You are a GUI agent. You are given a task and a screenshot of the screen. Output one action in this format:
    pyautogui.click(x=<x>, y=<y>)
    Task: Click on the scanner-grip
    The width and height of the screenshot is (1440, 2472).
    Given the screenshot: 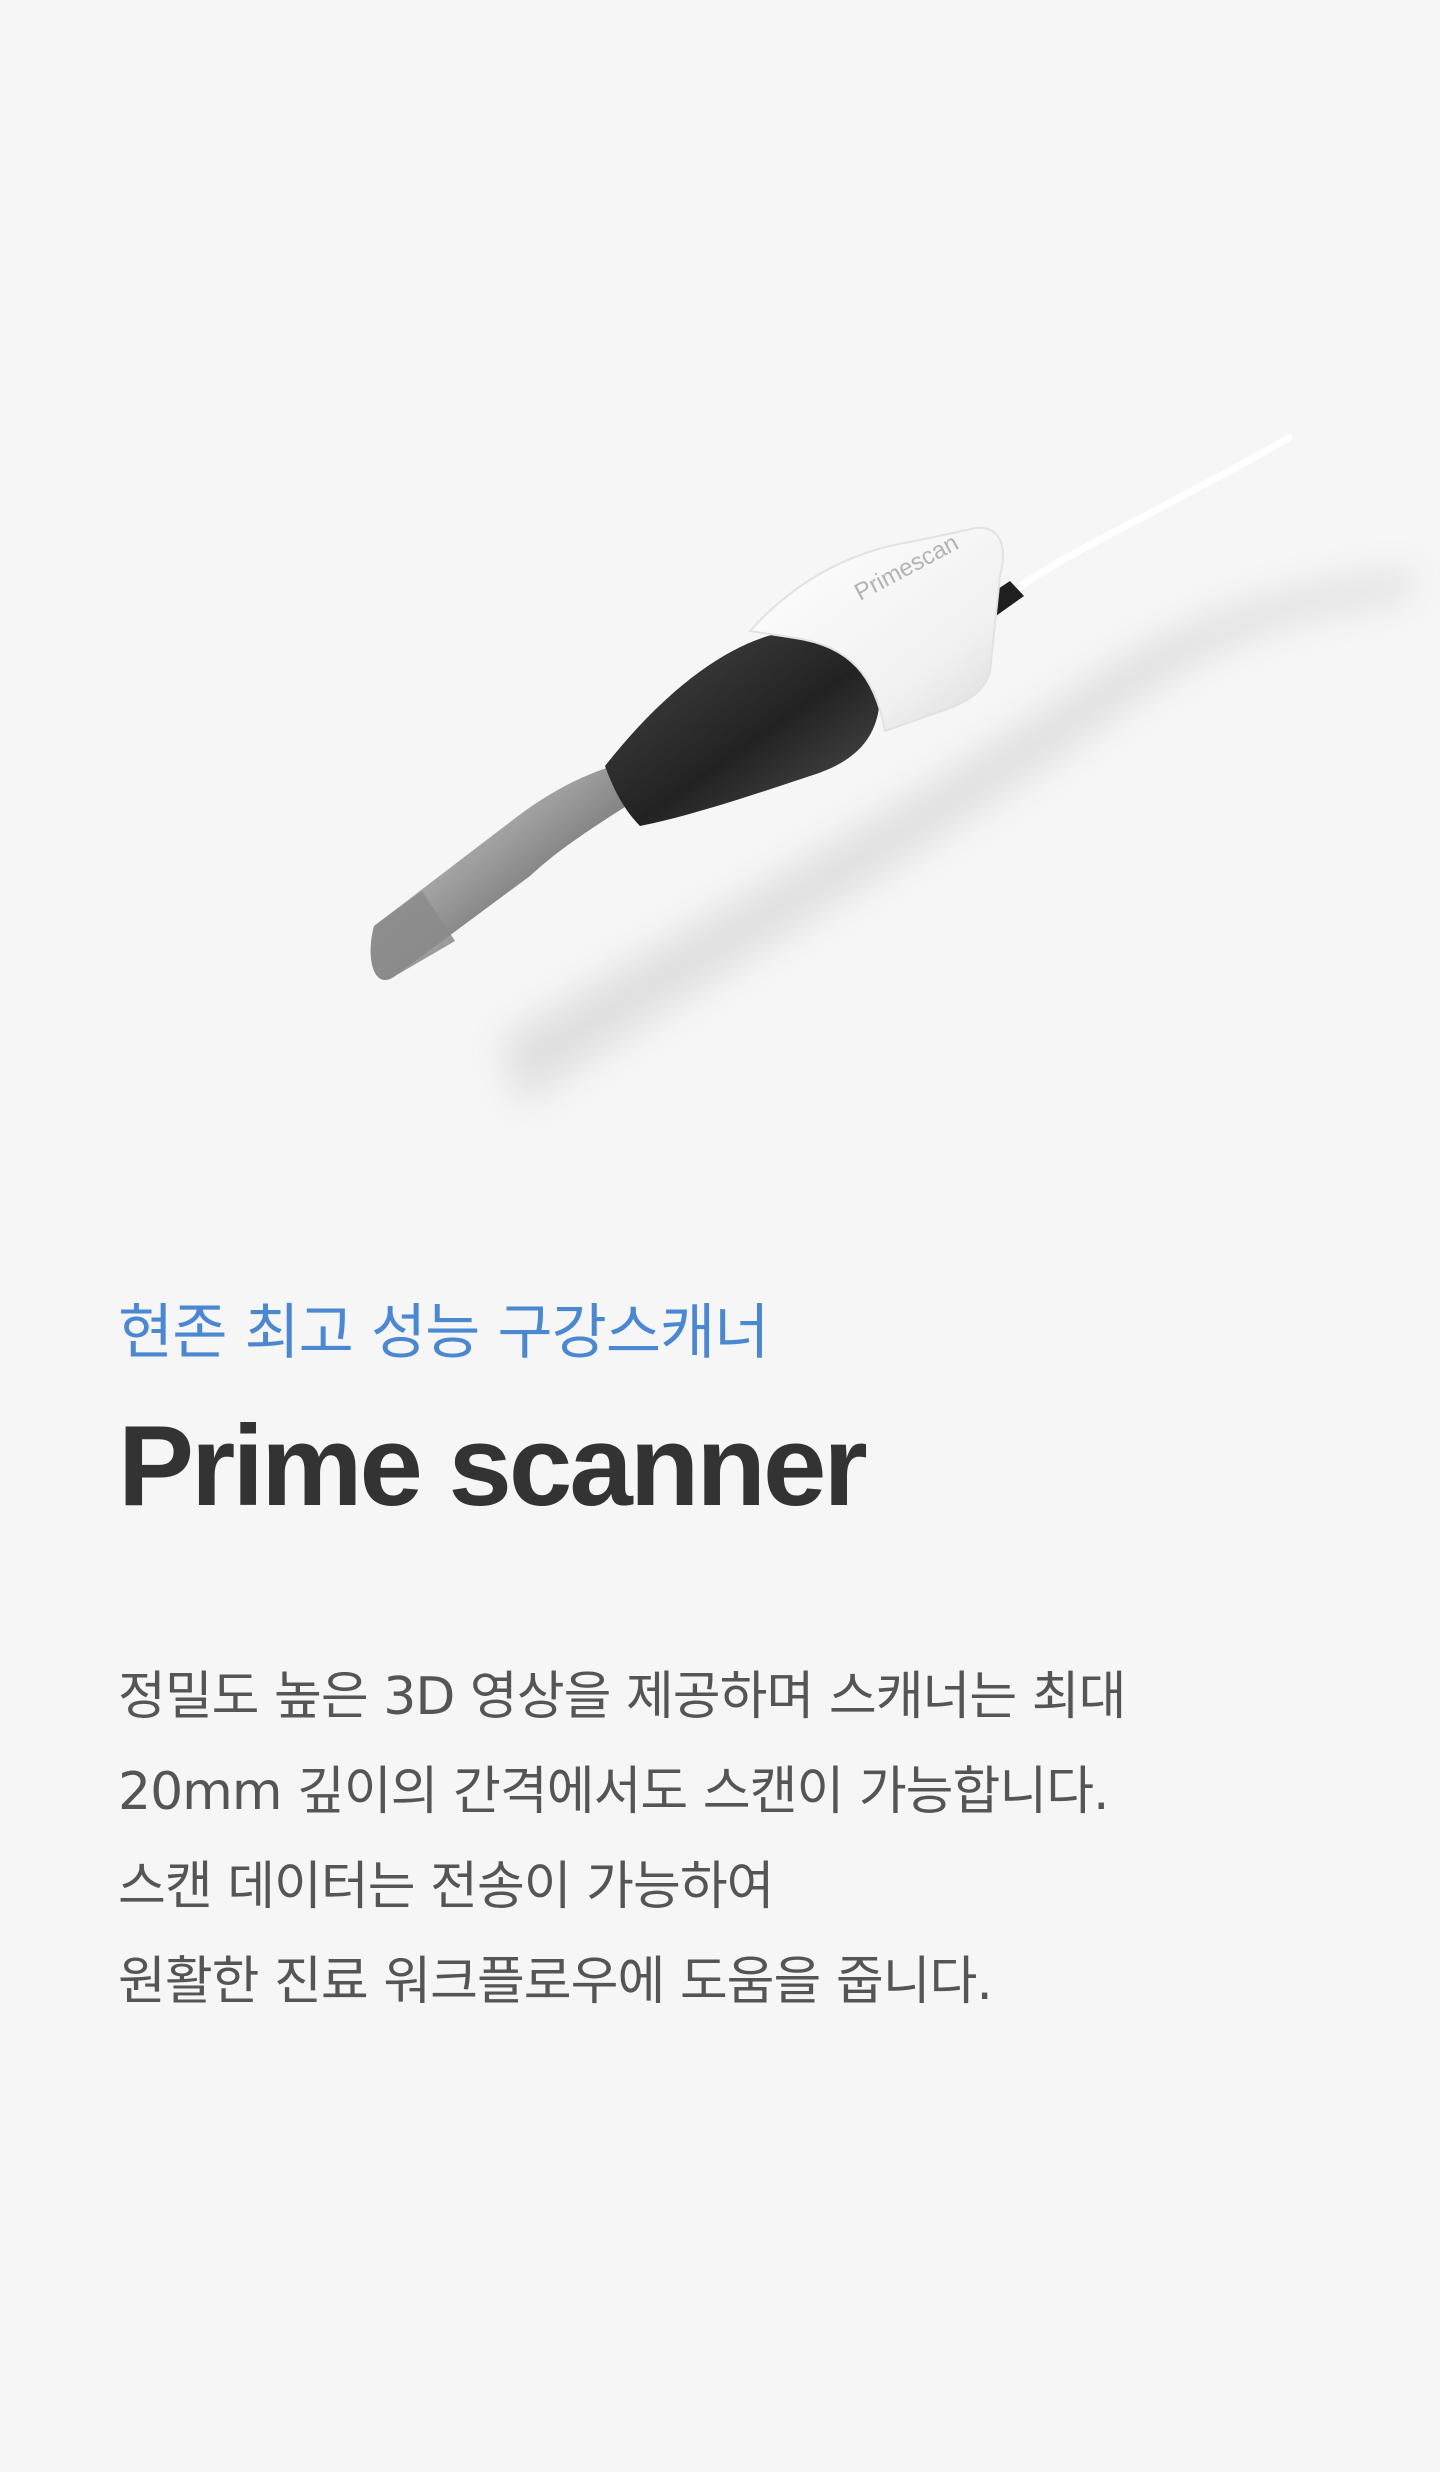 What is the action you would take?
    pyautogui.click(x=743, y=729)
    